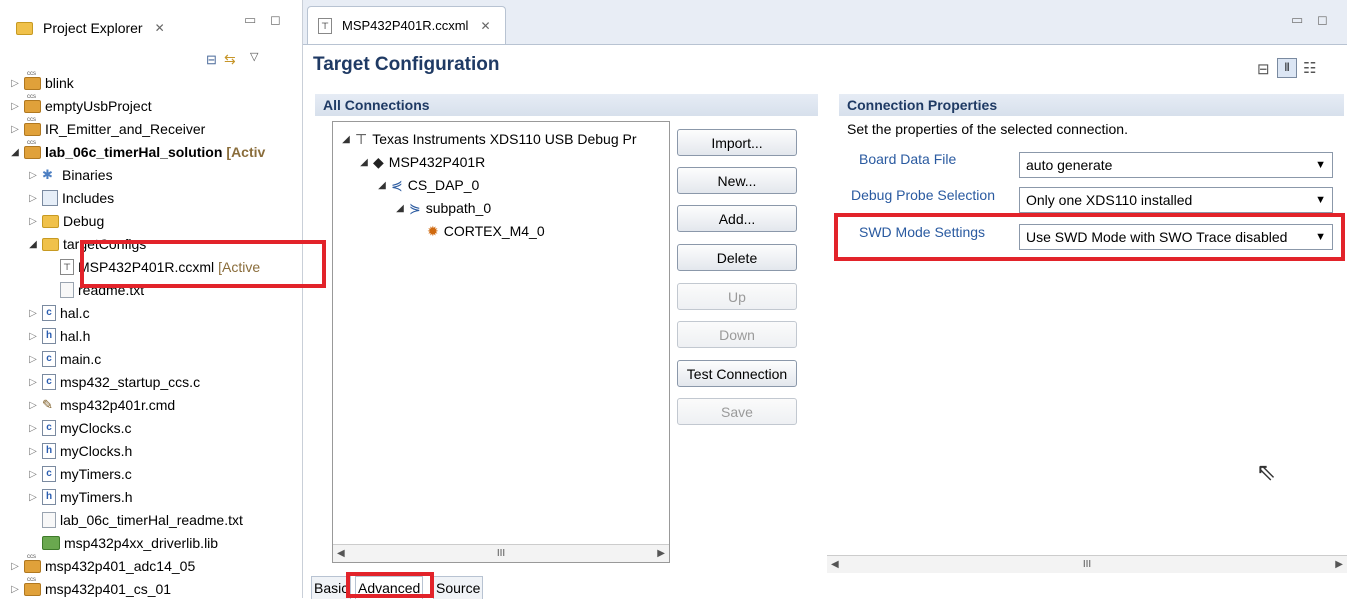 This screenshot has height=599, width=1347. What do you see at coordinates (415, 207) in the screenshot?
I see `subpath-icon: ⋟` at bounding box center [415, 207].